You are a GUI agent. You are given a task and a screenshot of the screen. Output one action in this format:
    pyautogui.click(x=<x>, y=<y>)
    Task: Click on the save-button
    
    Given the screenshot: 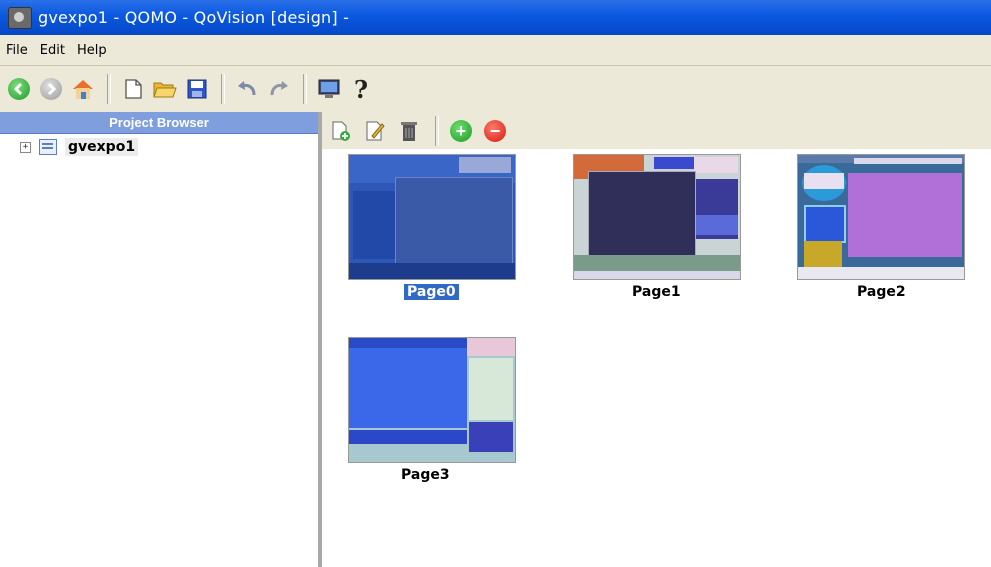 What is the action you would take?
    pyautogui.click(x=197, y=89)
    